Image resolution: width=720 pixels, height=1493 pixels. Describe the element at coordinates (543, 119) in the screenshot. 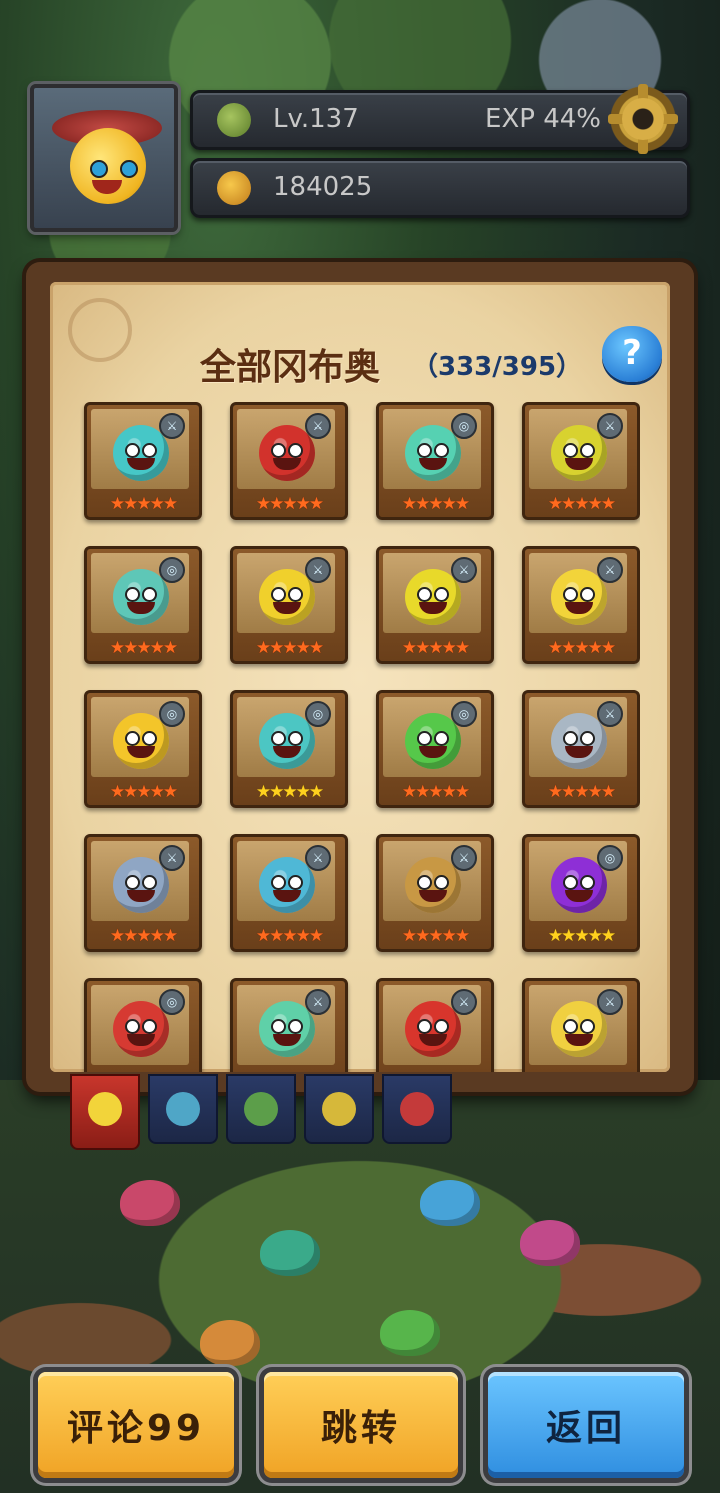

I see `exp-text: EXP 44%` at that location.